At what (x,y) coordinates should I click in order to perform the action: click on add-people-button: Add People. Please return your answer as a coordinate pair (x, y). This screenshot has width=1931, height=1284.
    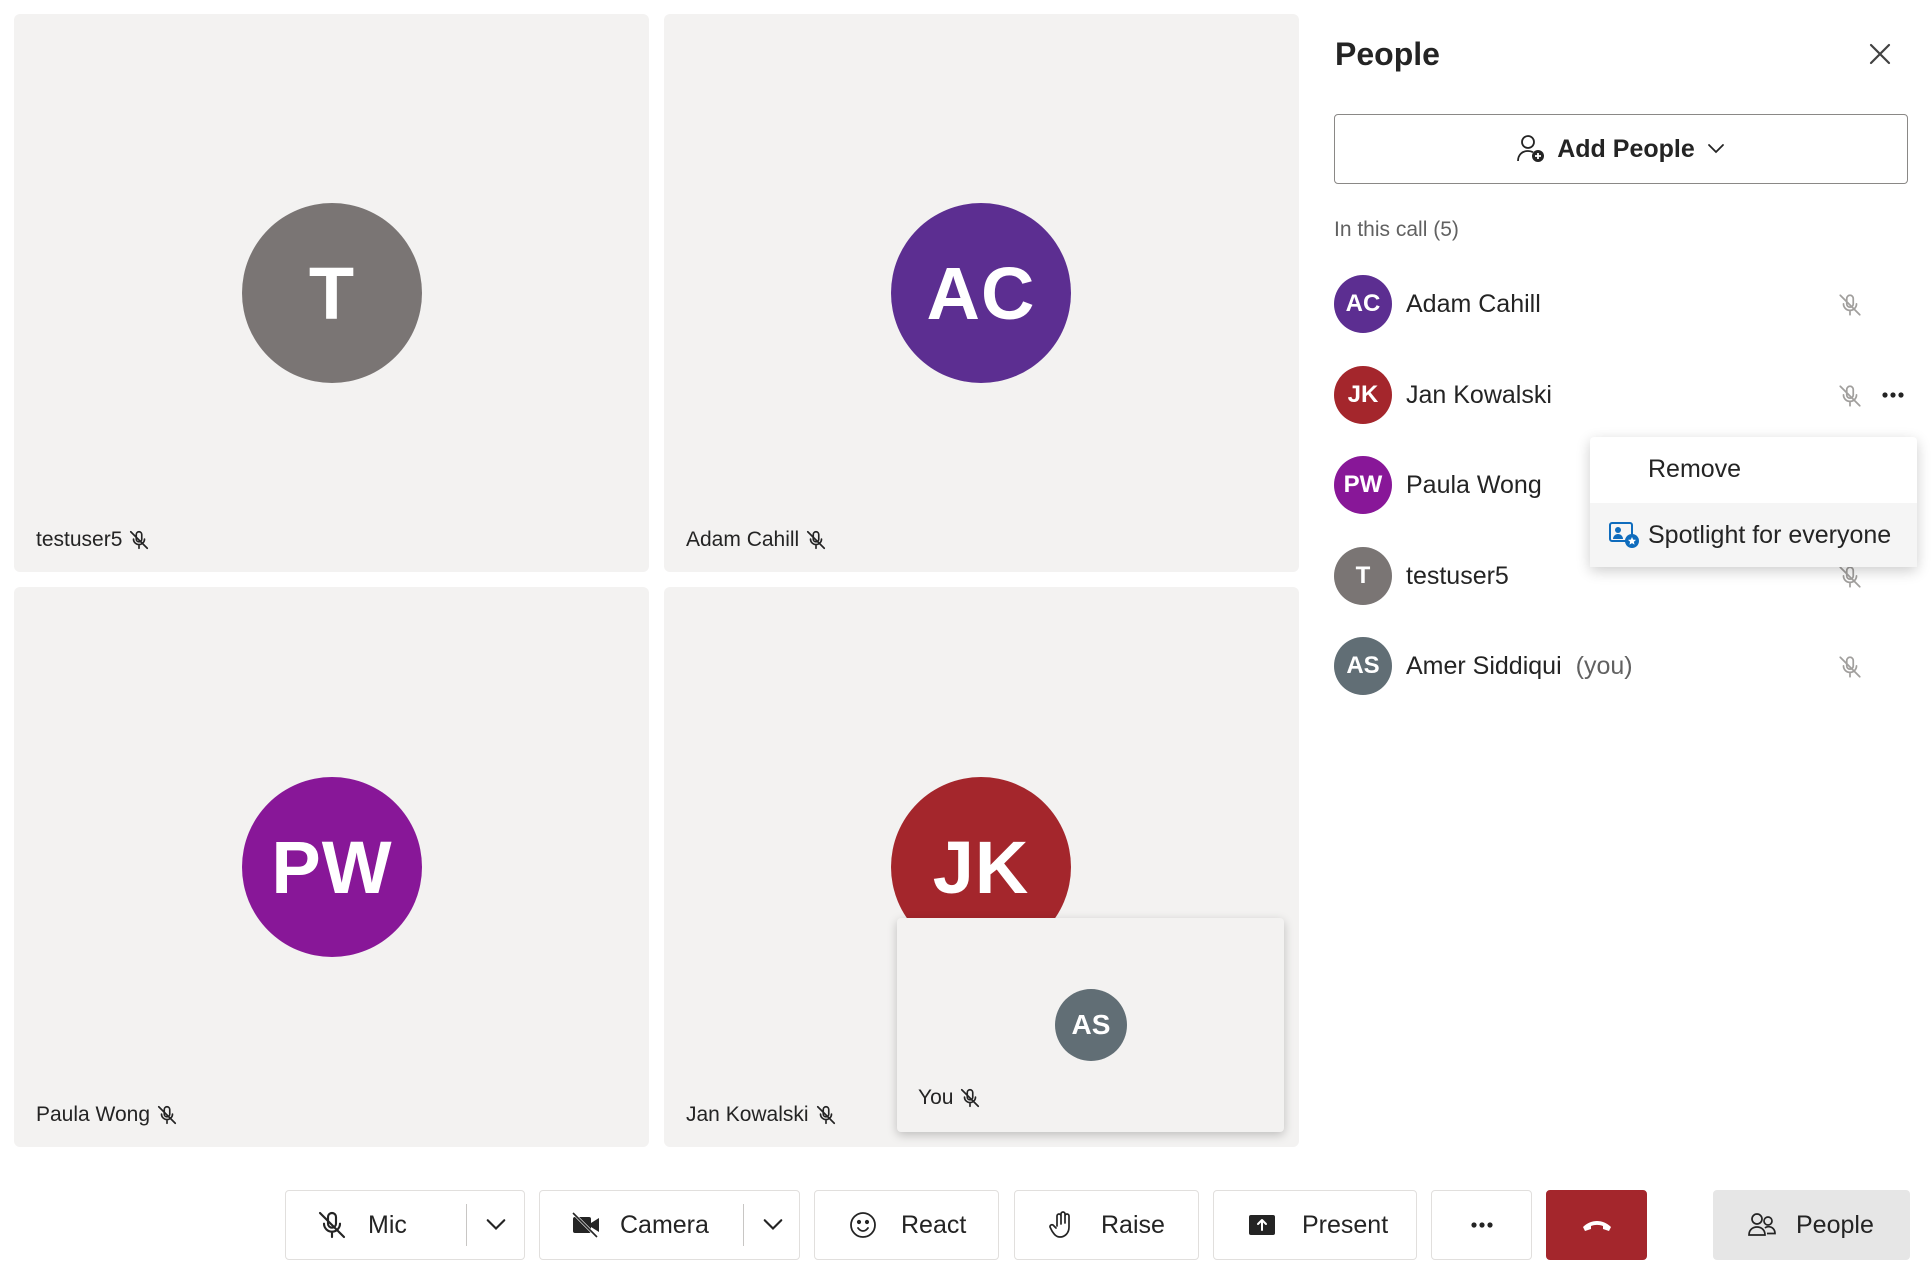
    Looking at the image, I should click on (1621, 149).